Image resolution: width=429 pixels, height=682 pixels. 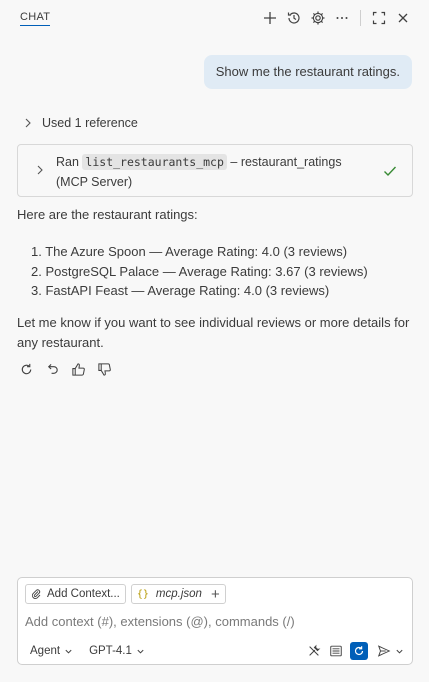 I want to click on tool-call-server: (MCP Server), so click(x=94, y=182).